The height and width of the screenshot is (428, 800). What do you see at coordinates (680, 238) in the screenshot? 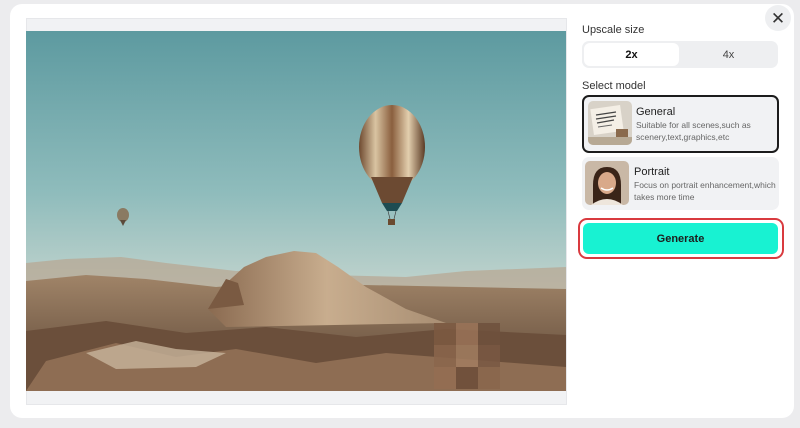
I see `generate-button: Generate` at bounding box center [680, 238].